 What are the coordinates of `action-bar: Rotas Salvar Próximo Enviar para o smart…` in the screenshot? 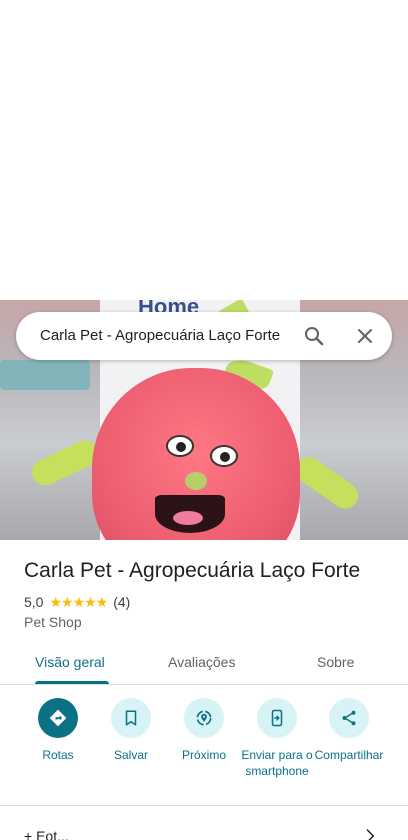 It's located at (204, 748).